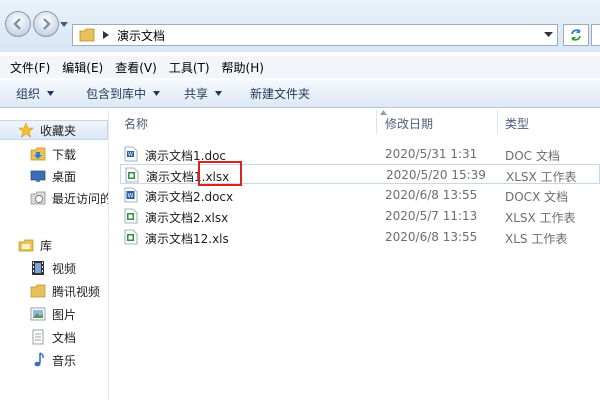  Describe the element at coordinates (196, 94) in the screenshot. I see `share-label: 共享` at that location.